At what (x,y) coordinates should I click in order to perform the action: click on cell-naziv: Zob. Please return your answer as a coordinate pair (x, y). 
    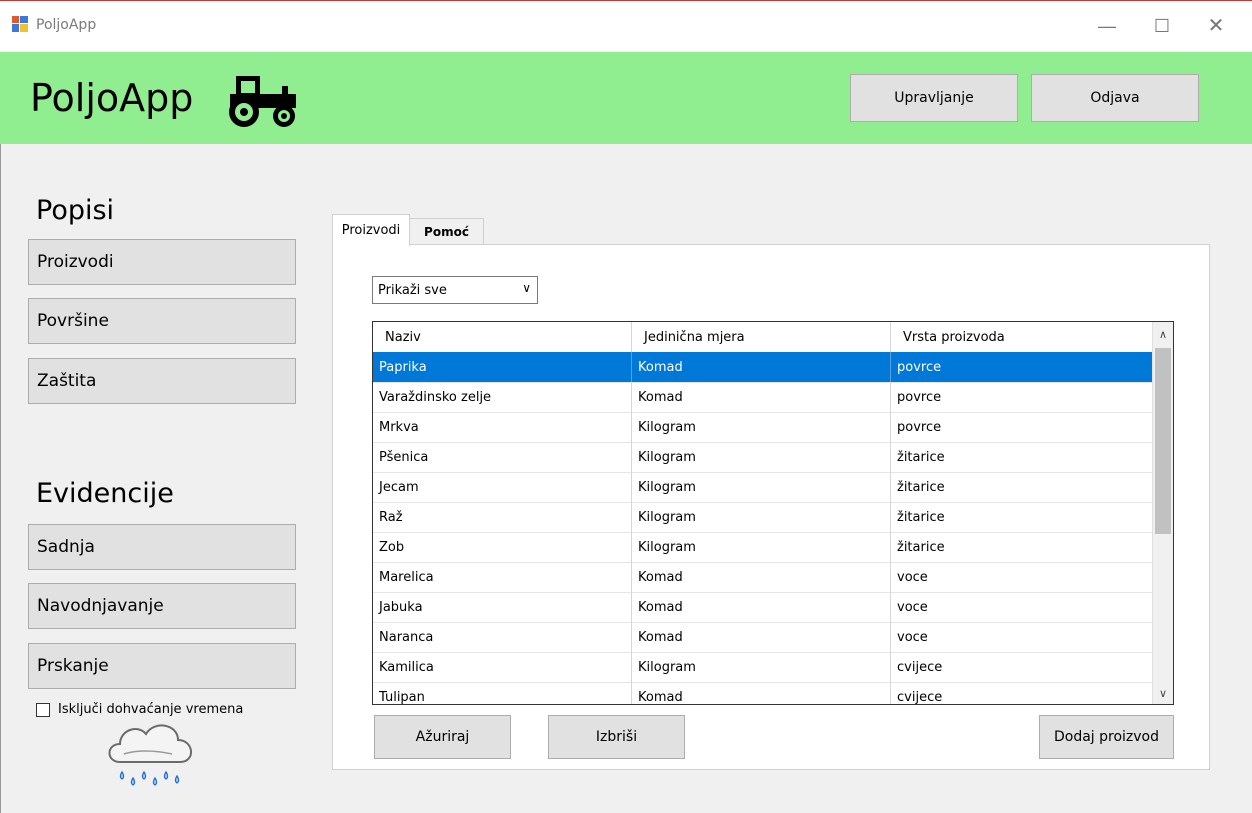
    Looking at the image, I should click on (502, 547).